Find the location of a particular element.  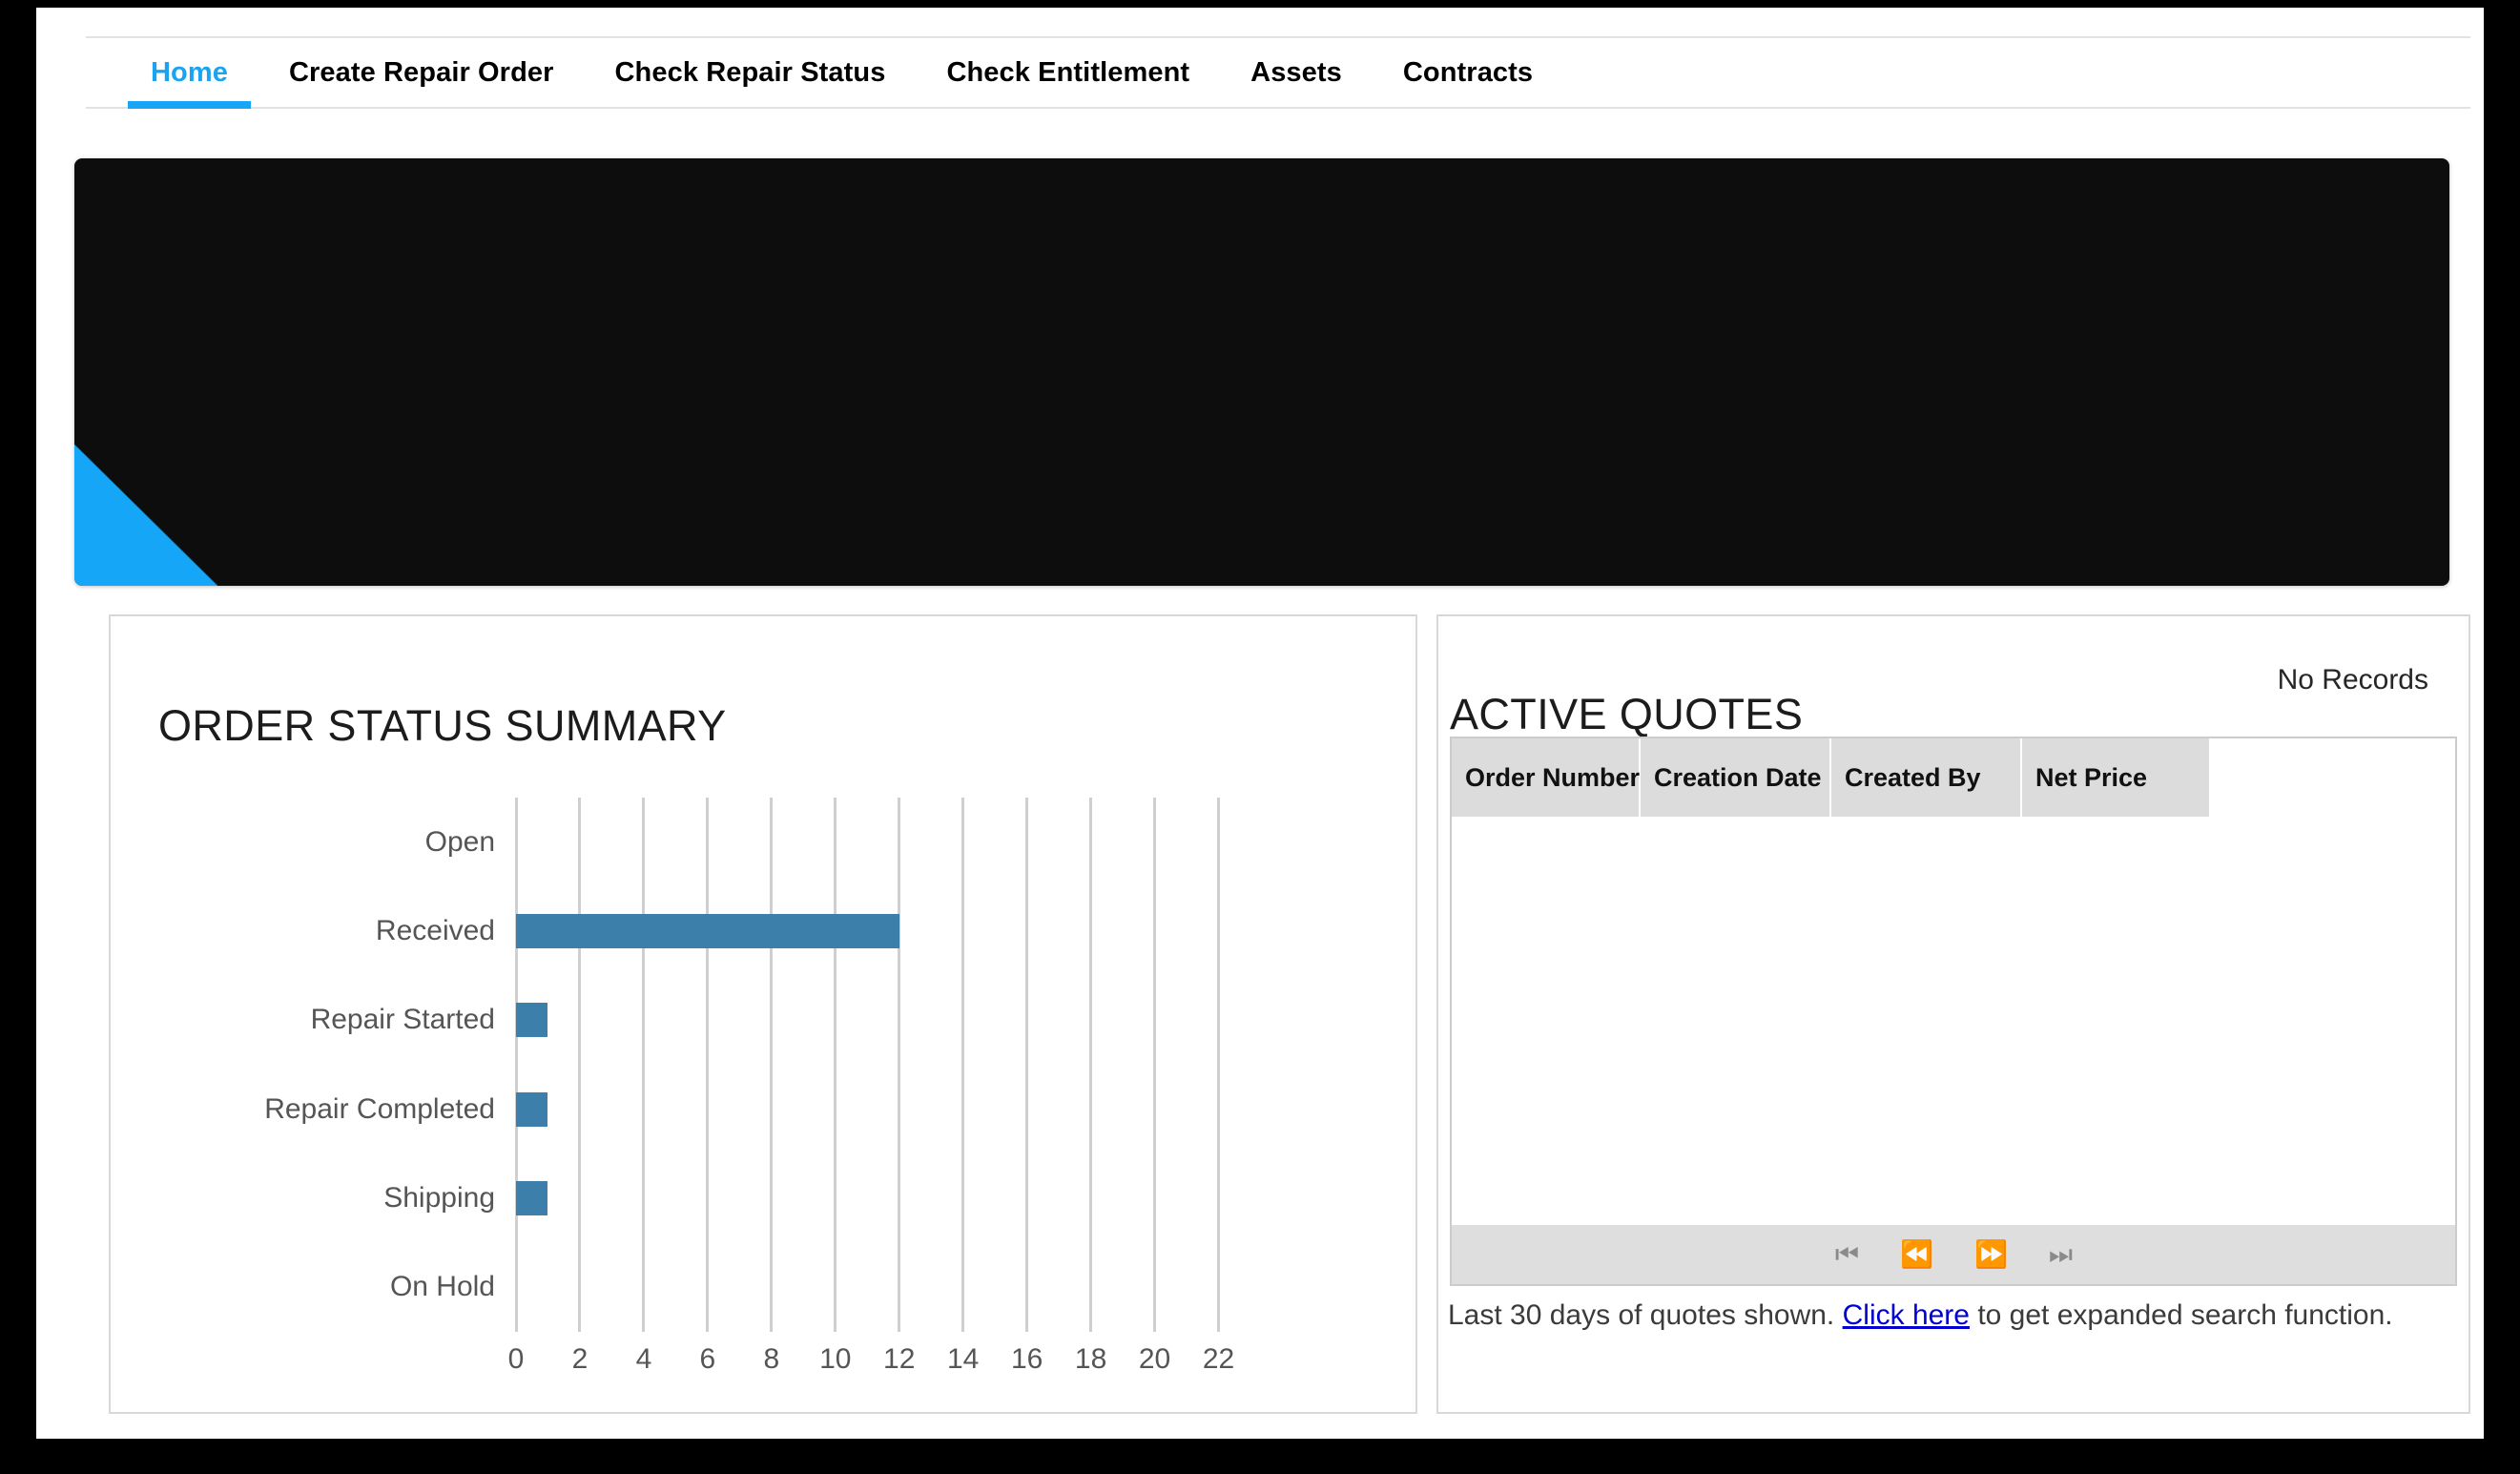

nav-tab-contracts: Contracts is located at coordinates (1468, 72).